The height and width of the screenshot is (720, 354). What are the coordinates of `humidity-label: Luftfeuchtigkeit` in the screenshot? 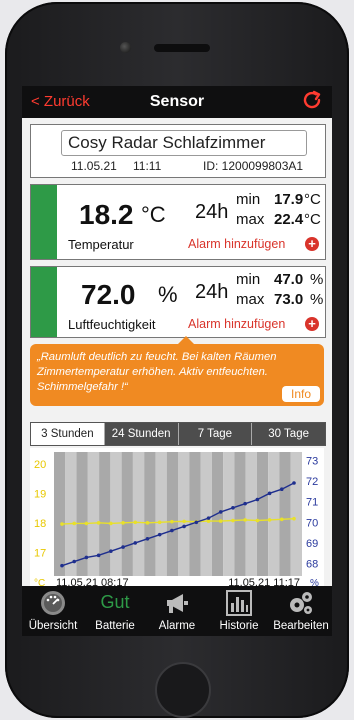 It's located at (112, 324).